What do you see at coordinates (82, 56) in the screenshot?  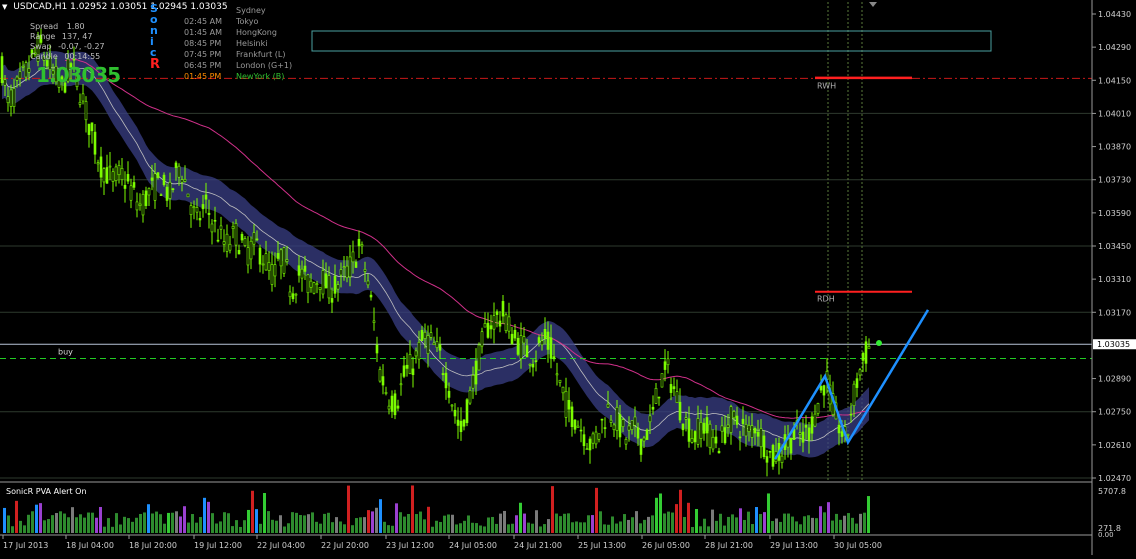 I see `candle-timer-value: 00:14:55` at bounding box center [82, 56].